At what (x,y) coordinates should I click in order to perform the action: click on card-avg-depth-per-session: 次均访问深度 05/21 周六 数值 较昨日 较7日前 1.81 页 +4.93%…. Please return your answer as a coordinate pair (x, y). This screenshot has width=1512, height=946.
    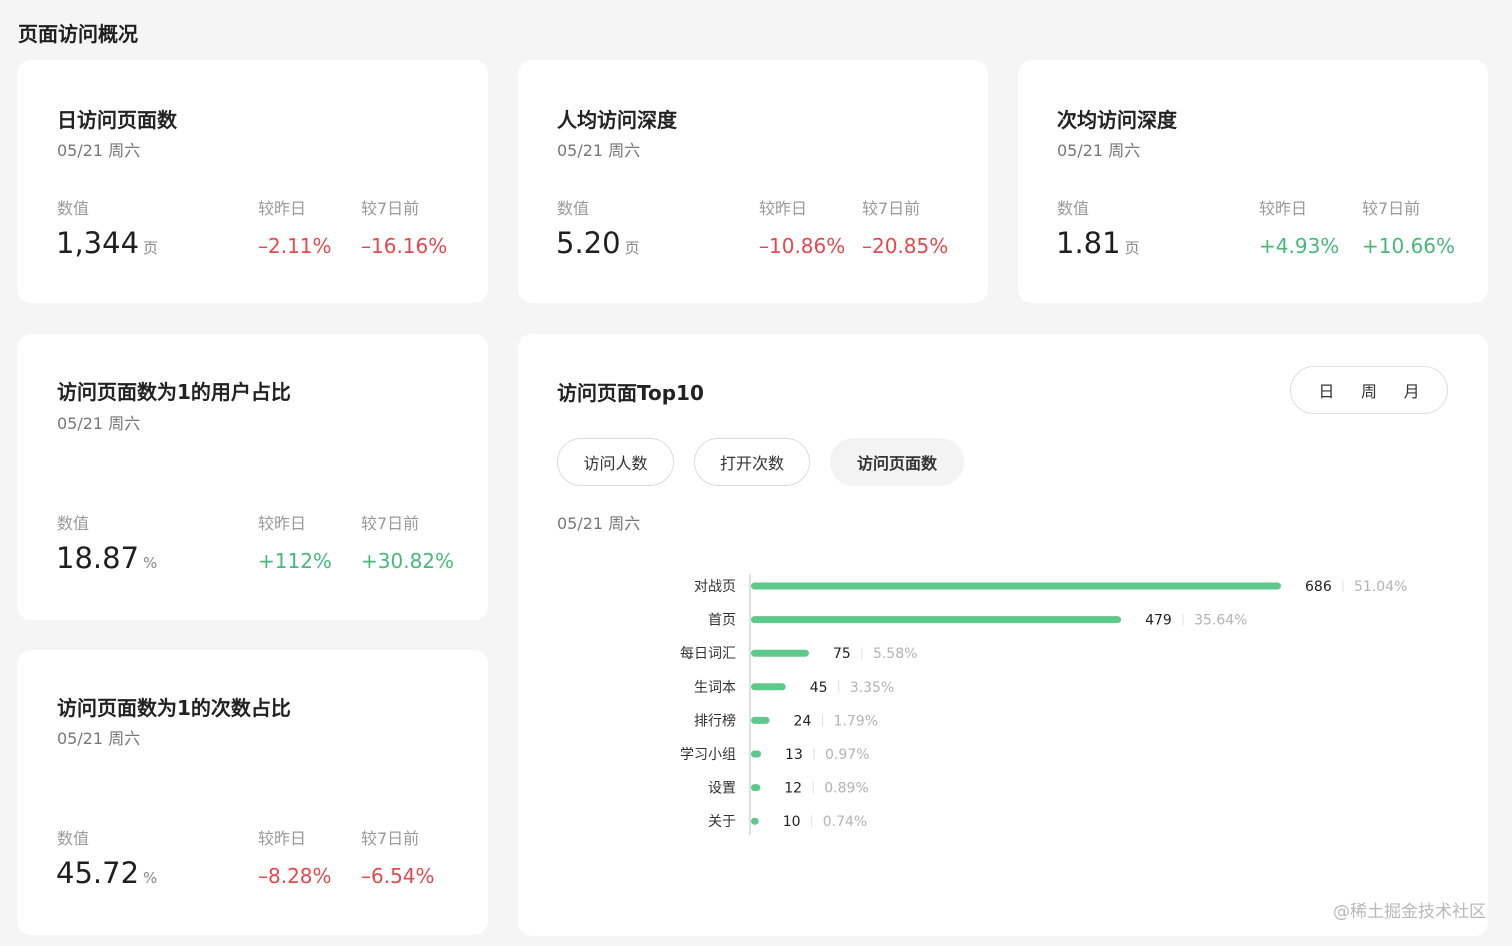
    Looking at the image, I should click on (1253, 181).